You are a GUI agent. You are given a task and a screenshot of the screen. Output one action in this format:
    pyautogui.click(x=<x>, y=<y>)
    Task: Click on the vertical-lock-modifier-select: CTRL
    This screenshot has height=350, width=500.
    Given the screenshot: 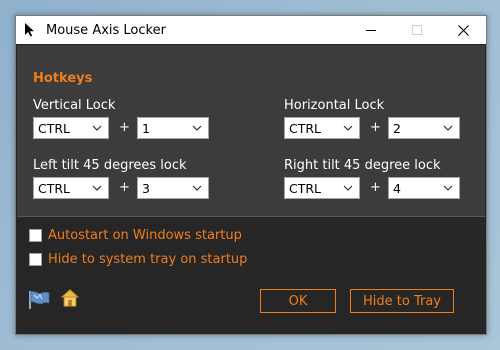 What is the action you would take?
    pyautogui.click(x=71, y=128)
    